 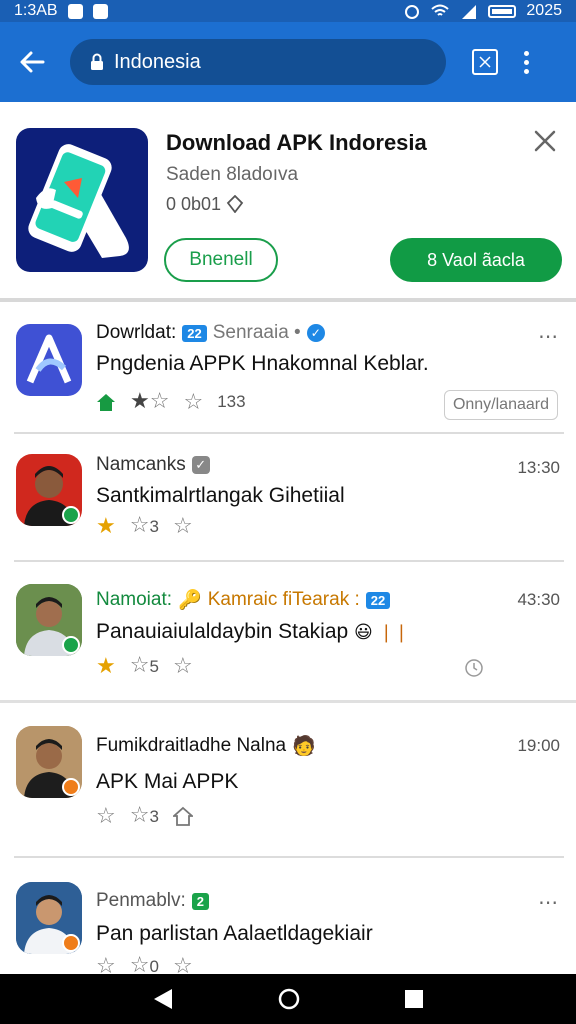 I want to click on lock-icon, so click(x=97, y=61).